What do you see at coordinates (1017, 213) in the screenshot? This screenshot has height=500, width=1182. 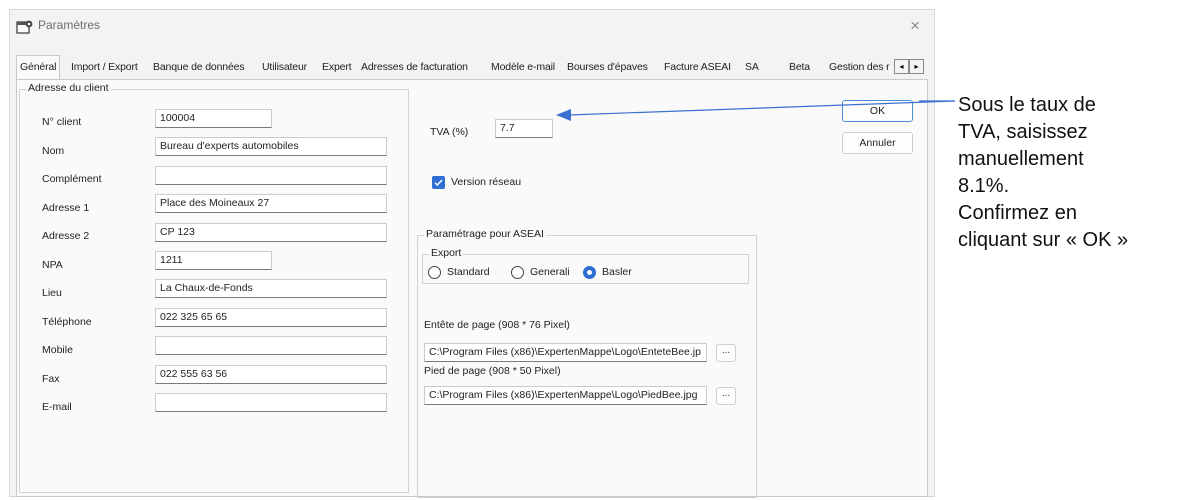 I see `annotation-line: Confirmez en` at bounding box center [1017, 213].